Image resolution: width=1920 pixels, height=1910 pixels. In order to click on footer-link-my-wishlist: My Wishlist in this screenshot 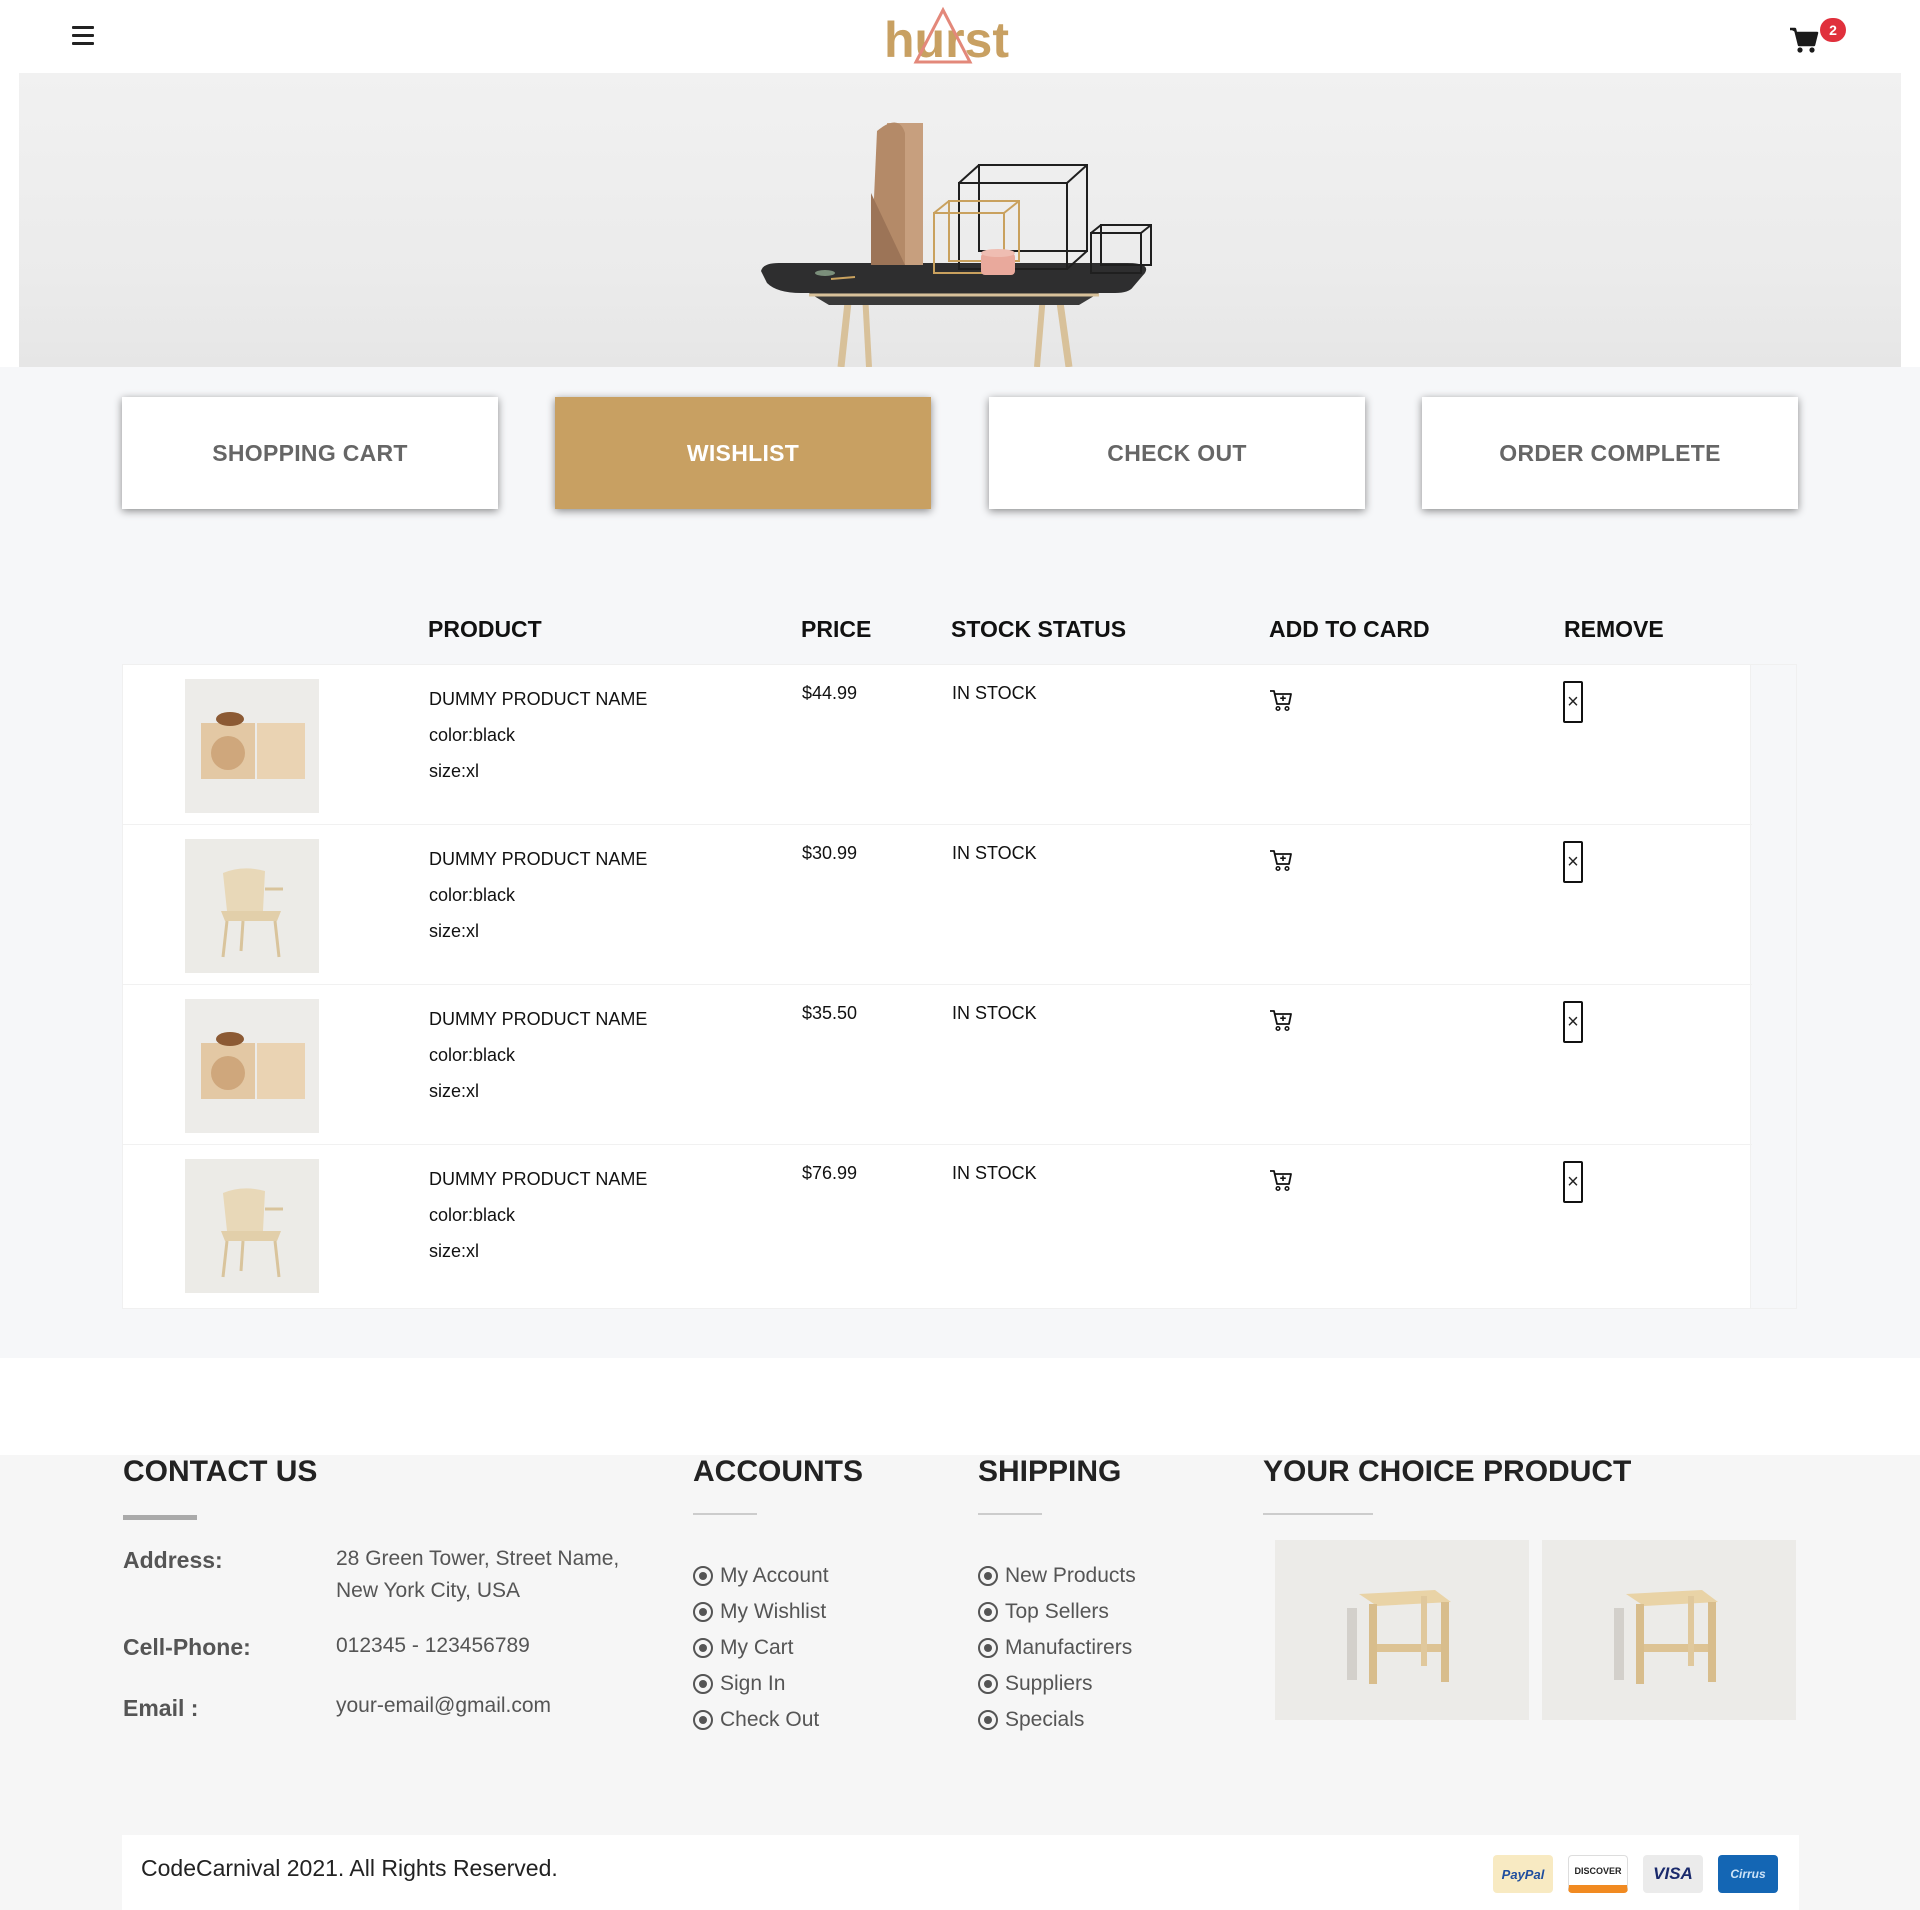, I will do `click(761, 1612)`.